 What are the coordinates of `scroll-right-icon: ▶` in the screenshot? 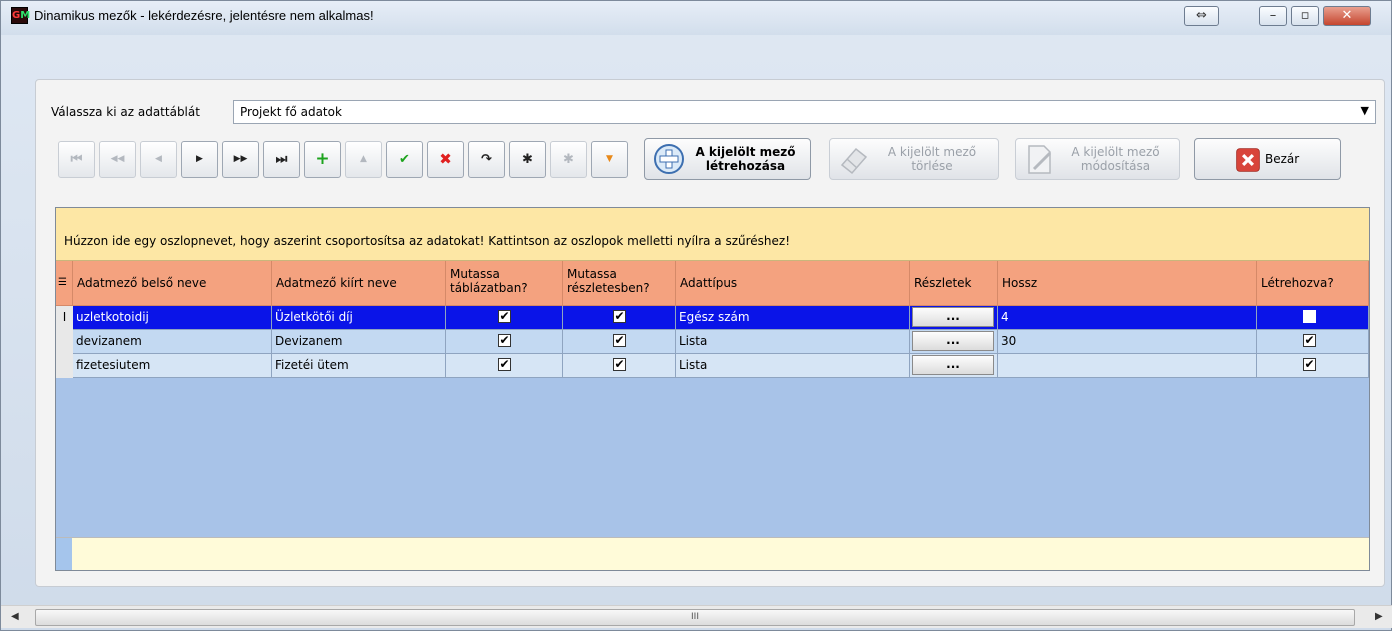 It's located at (1379, 616).